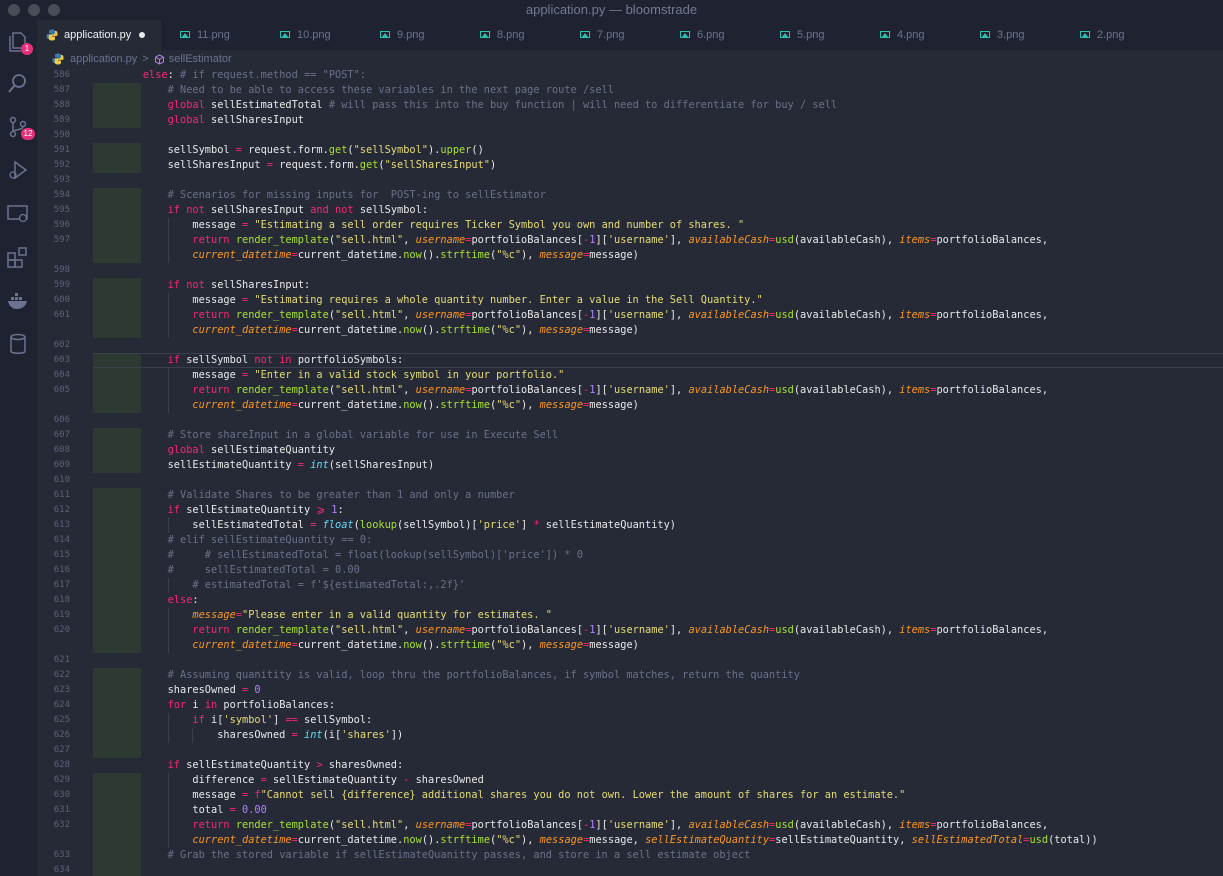  What do you see at coordinates (1013, 35) in the screenshot?
I see `tab-3-png: 3.png` at bounding box center [1013, 35].